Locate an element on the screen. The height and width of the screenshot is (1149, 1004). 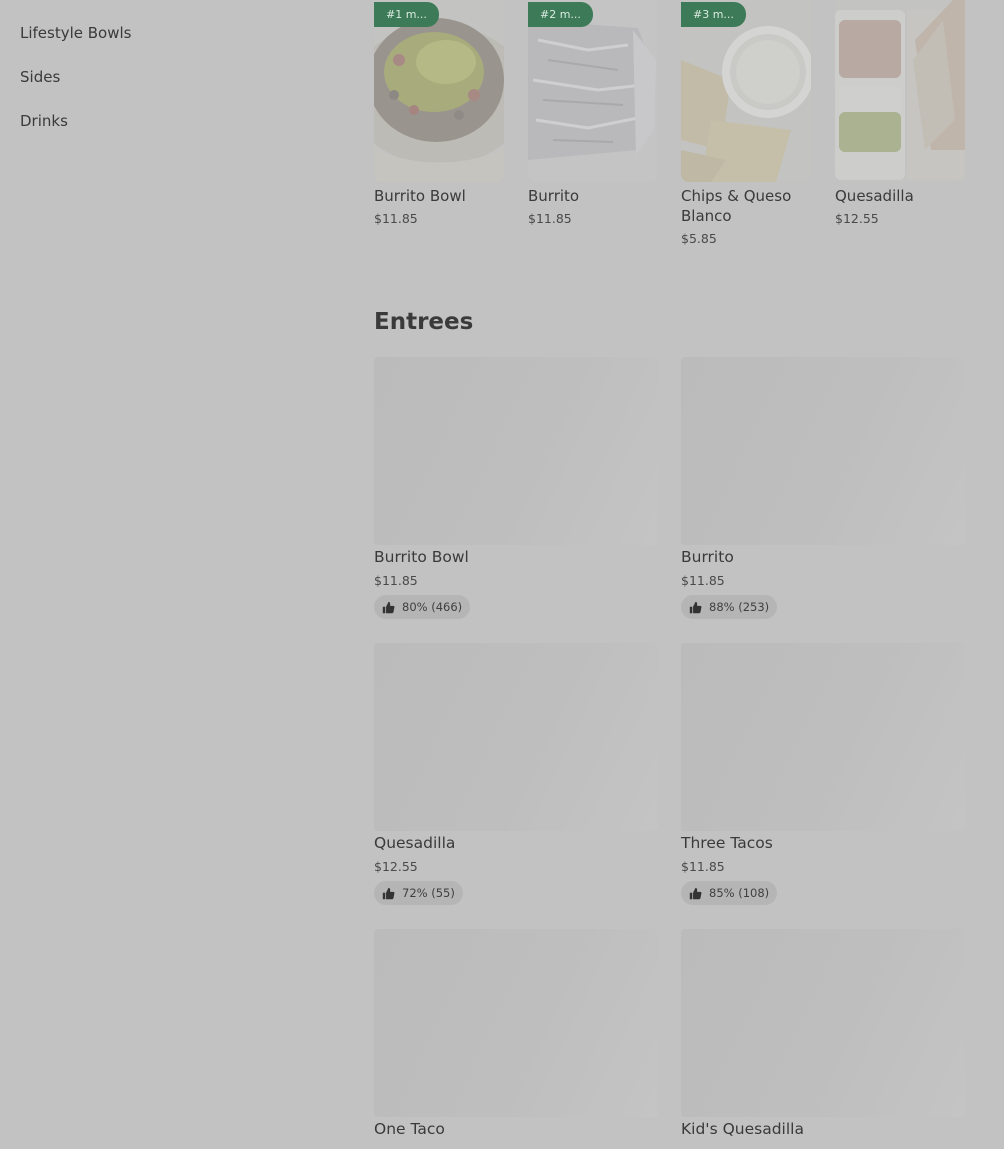
rating-text: 85% (108) is located at coordinates (739, 893).